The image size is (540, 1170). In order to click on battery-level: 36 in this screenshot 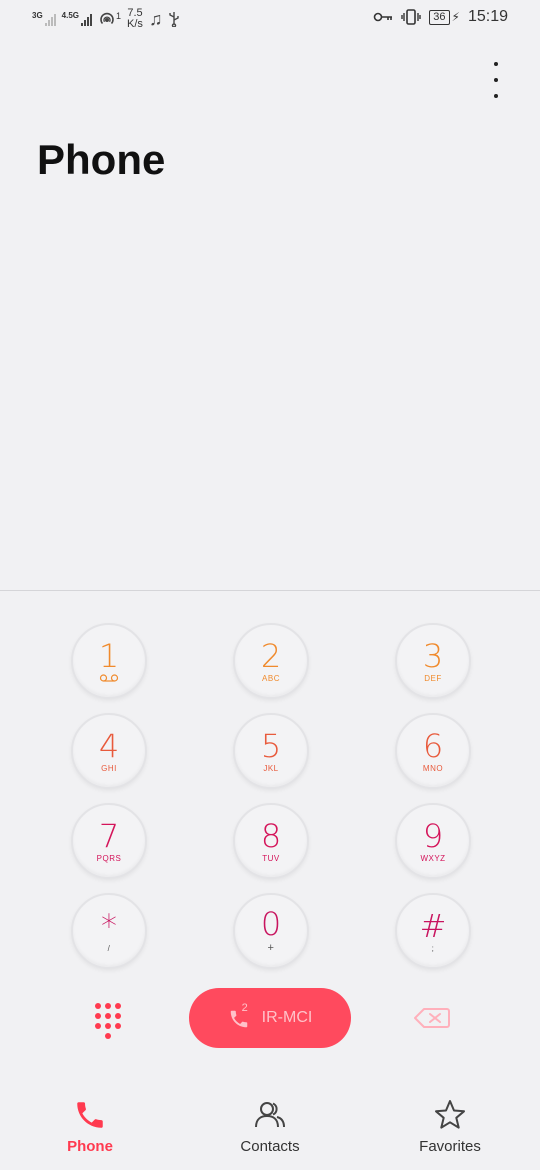, I will do `click(439, 17)`.